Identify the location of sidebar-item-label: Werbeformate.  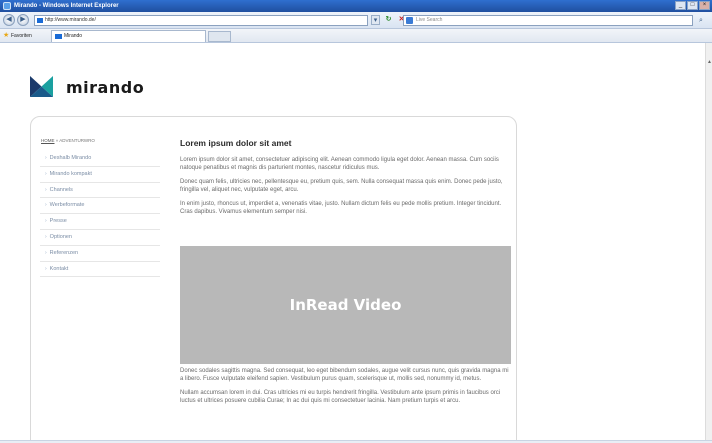
(67, 205).